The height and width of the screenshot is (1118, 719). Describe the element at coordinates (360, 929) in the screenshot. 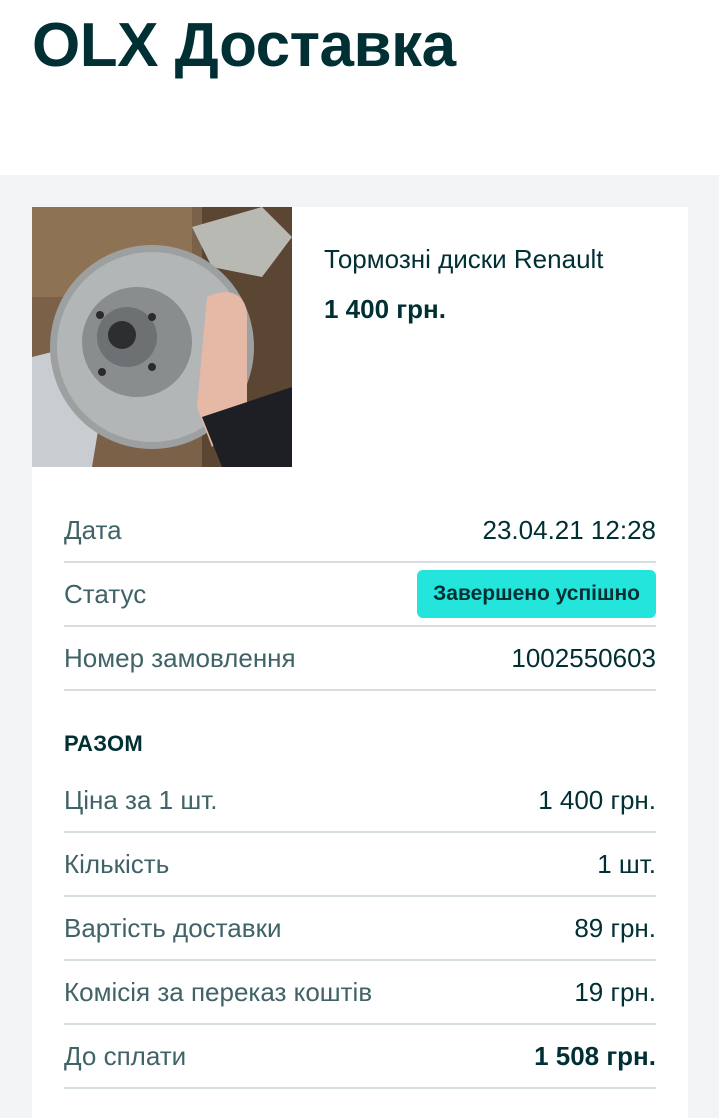

I see `summary-row-delivery-cost: Вартість доставки 89 грн.` at that location.